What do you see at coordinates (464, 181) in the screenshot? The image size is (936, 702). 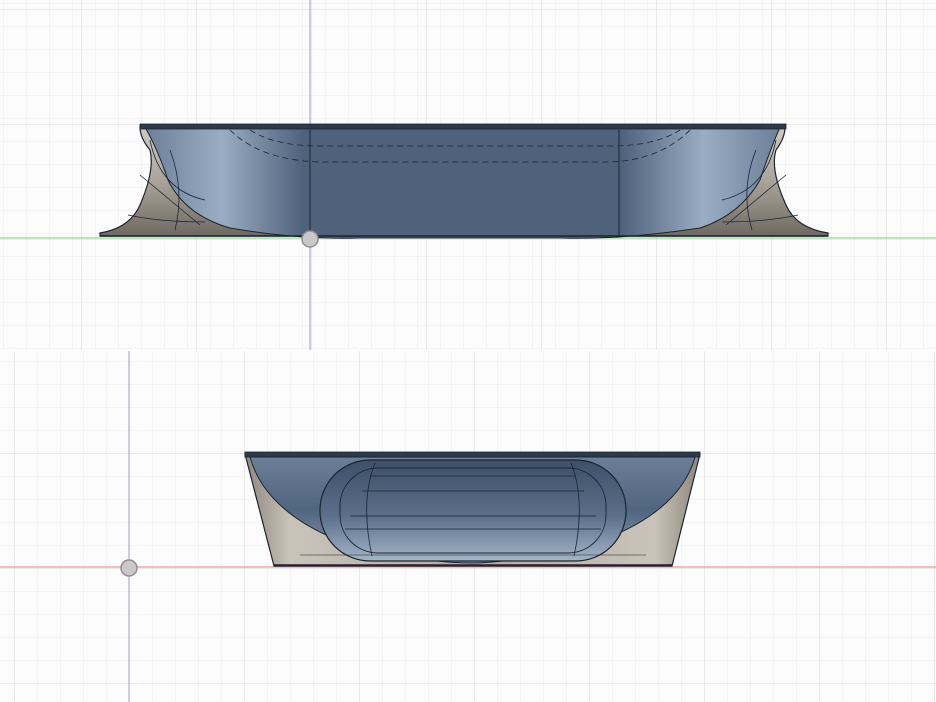 I see `model-body-front` at bounding box center [464, 181].